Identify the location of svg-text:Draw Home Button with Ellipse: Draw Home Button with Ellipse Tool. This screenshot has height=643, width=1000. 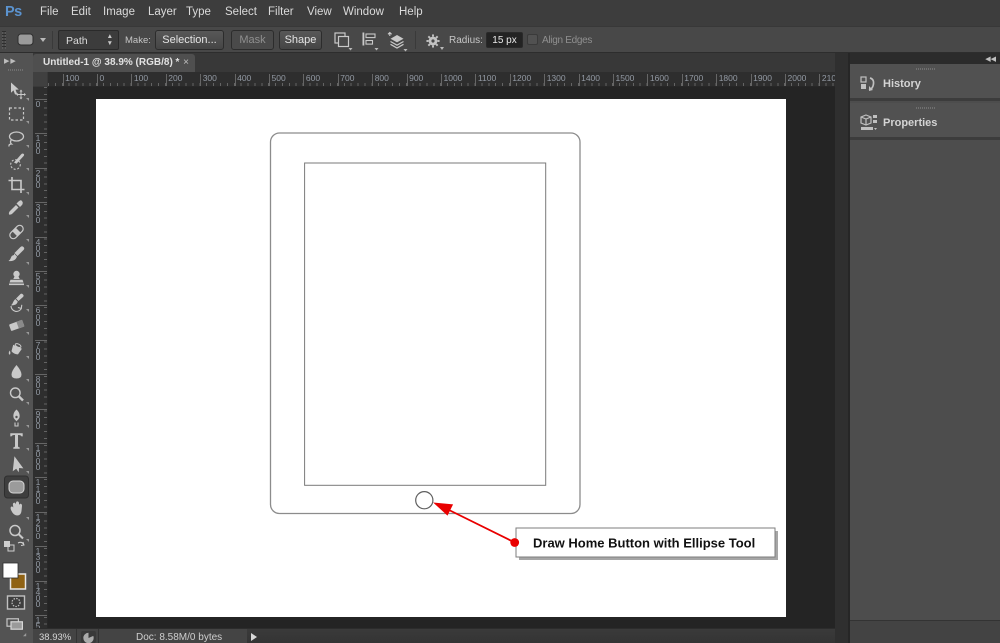
(644, 543).